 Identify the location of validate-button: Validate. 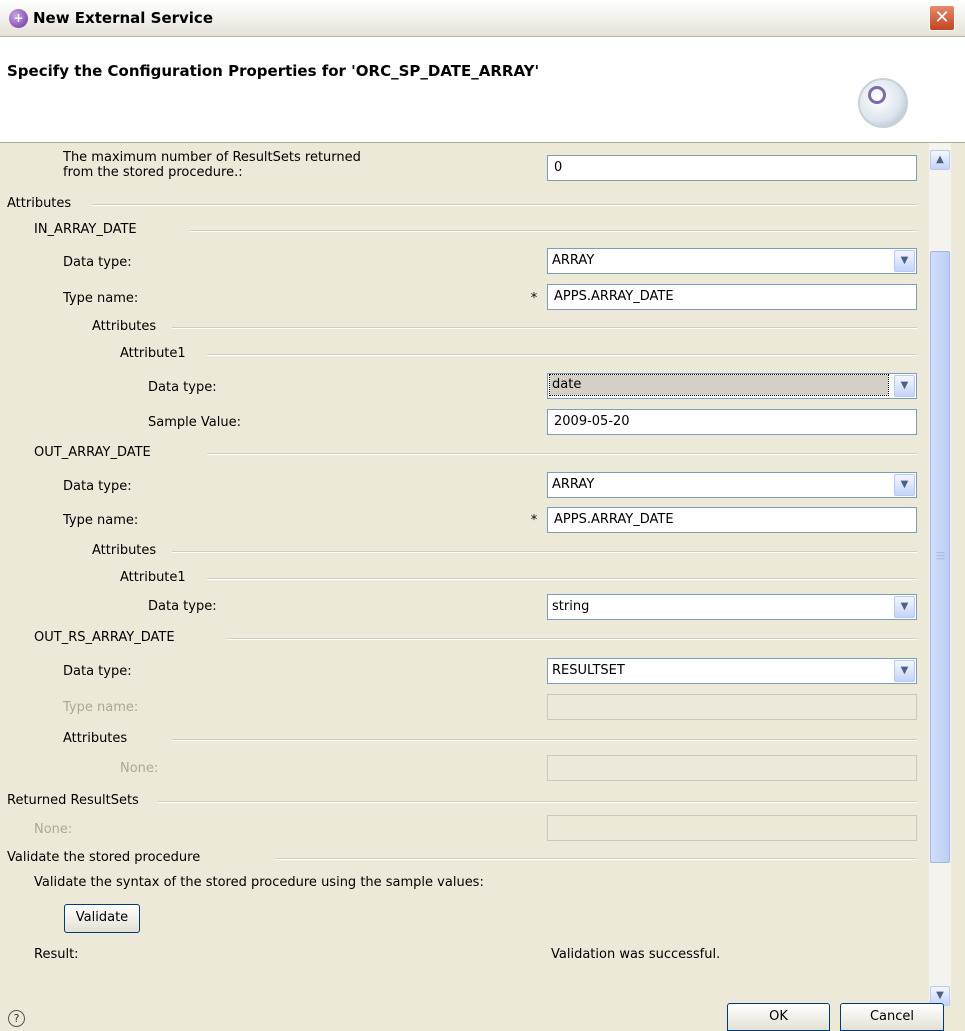
(102, 918).